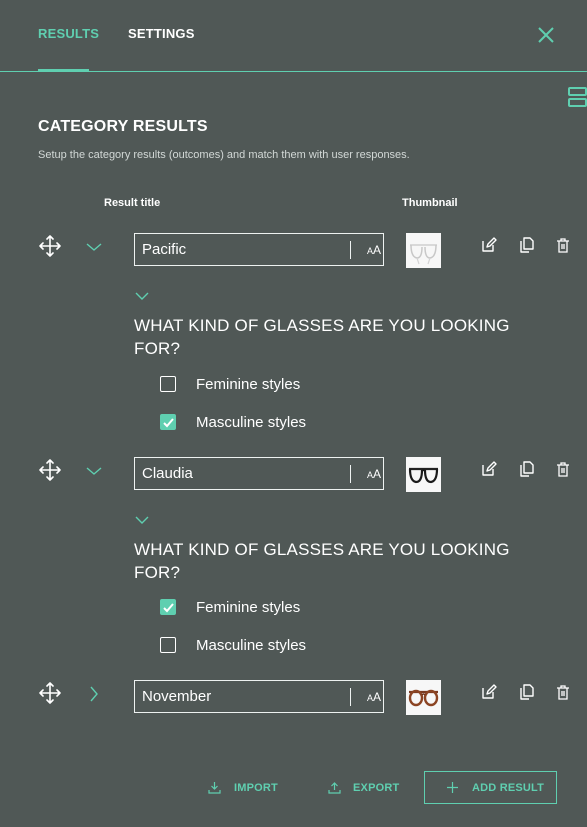  Describe the element at coordinates (214, 788) in the screenshot. I see `download-icon` at that location.